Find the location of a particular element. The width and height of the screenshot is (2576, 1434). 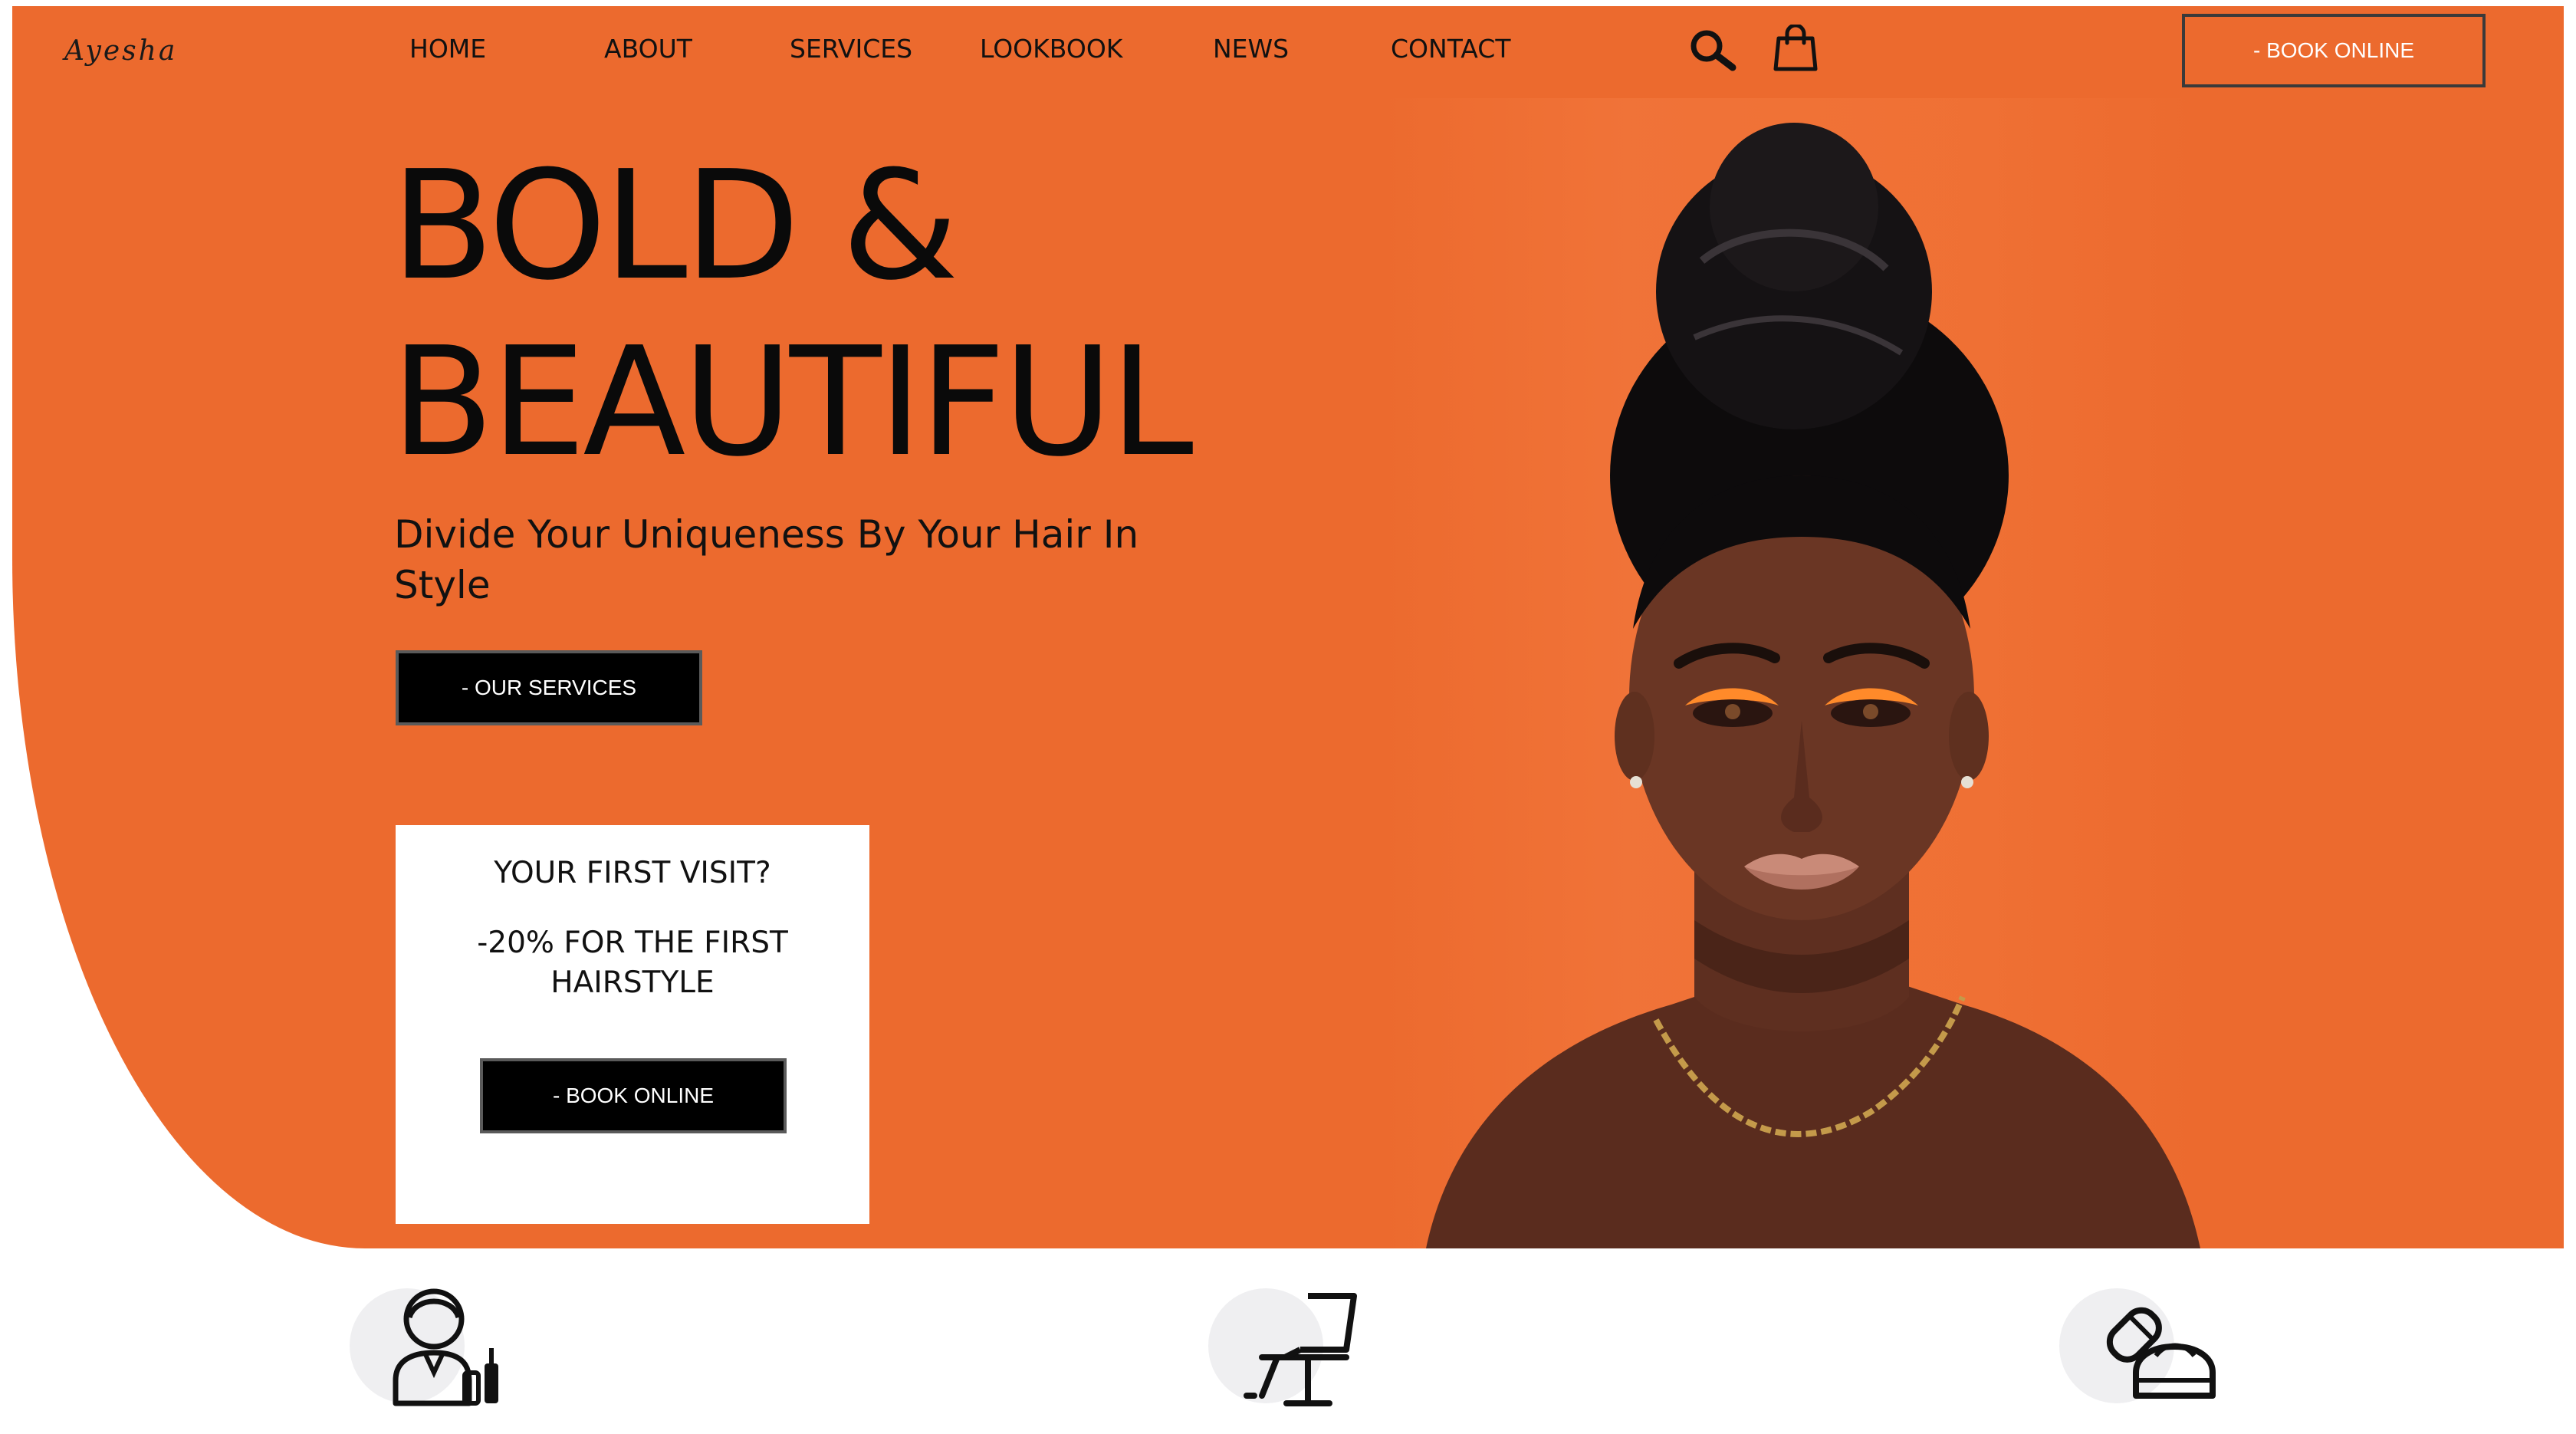

nav-item-about: ABOUT is located at coordinates (648, 49).